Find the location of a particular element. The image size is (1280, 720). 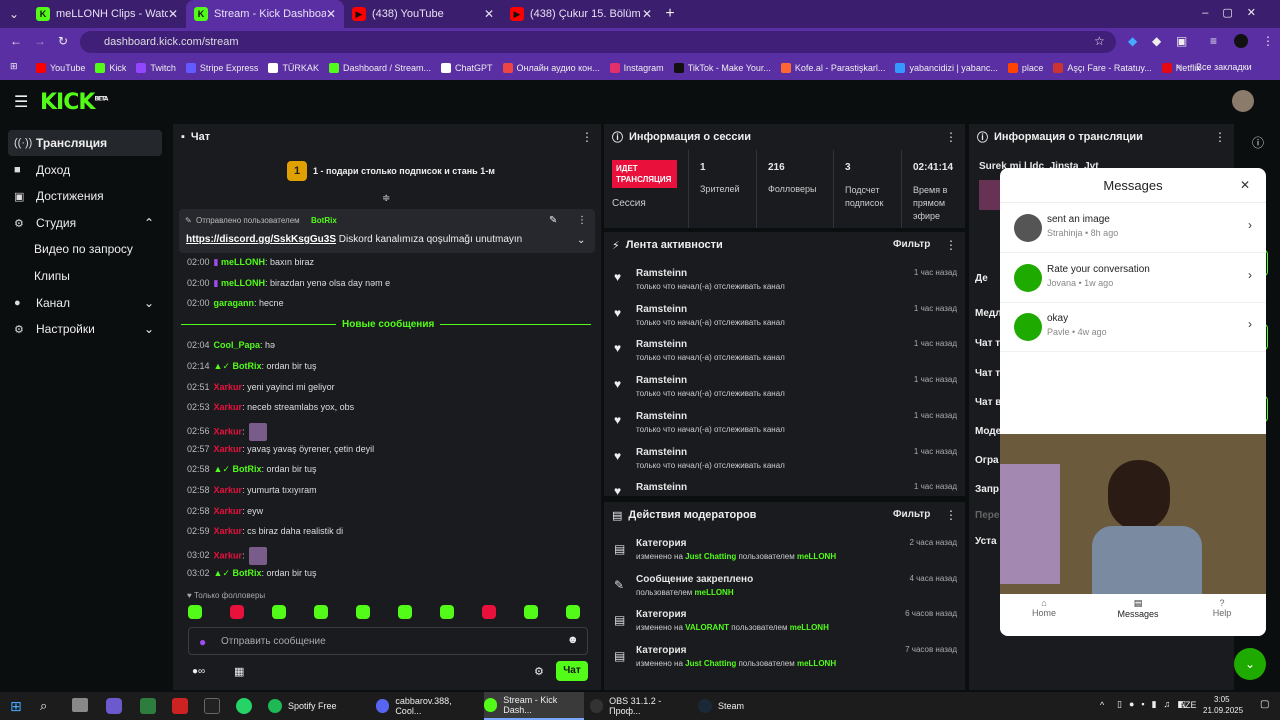

apps-grid-icon: ⊞ is located at coordinates (14, 66).